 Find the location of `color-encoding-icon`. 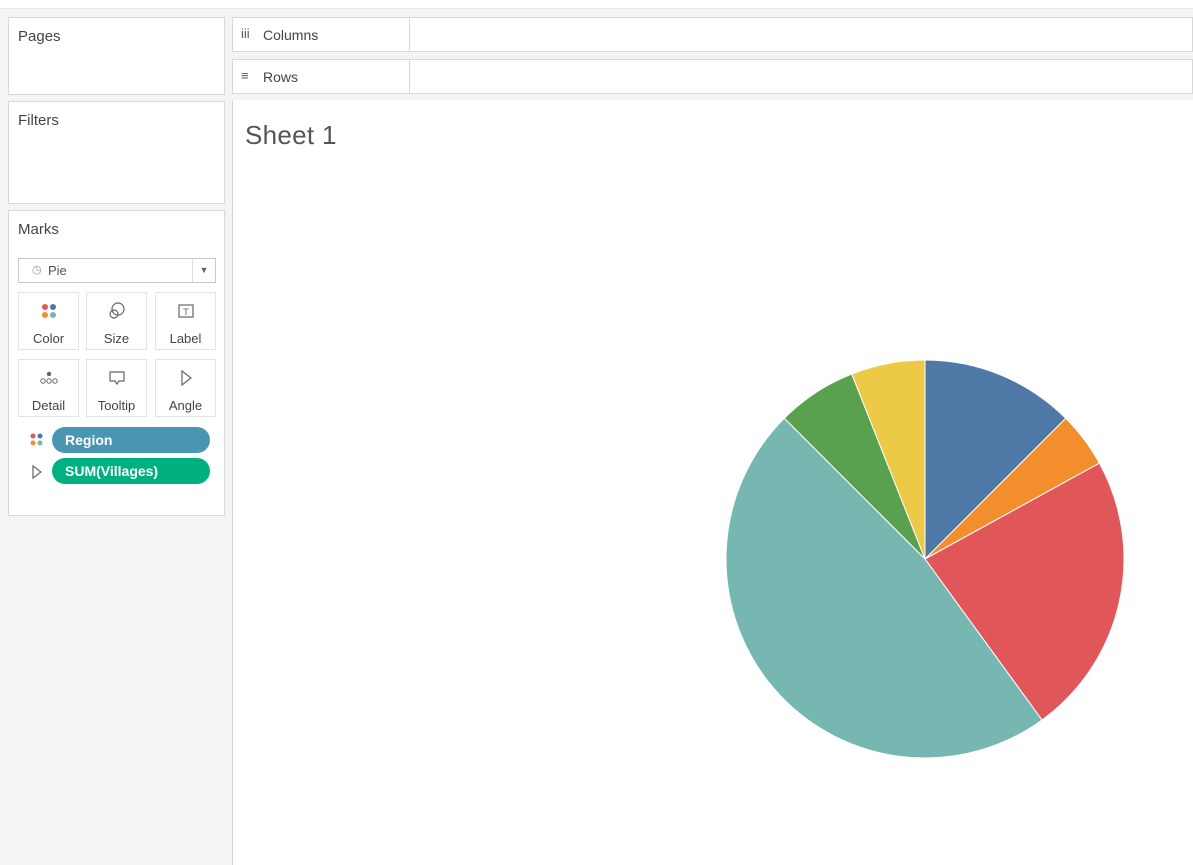

color-encoding-icon is located at coordinates (37, 442).